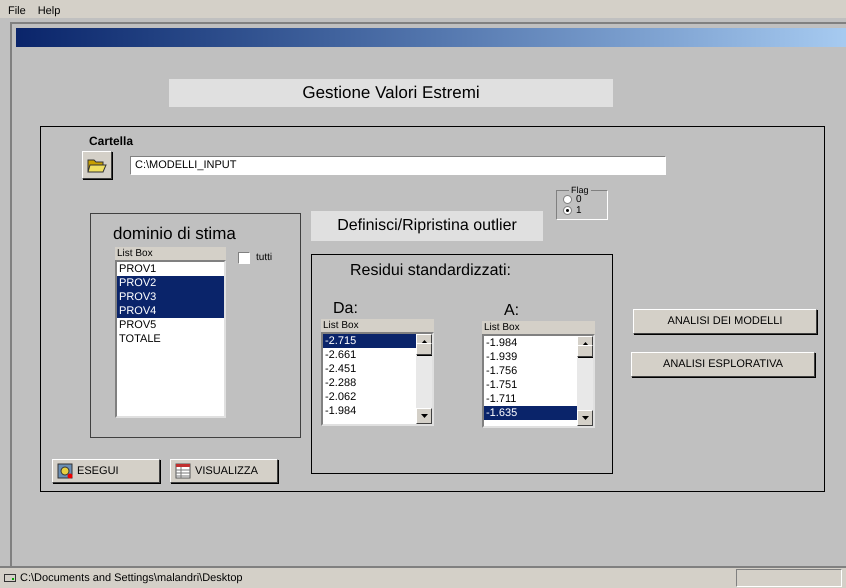  I want to click on menu-item: Help, so click(49, 11).